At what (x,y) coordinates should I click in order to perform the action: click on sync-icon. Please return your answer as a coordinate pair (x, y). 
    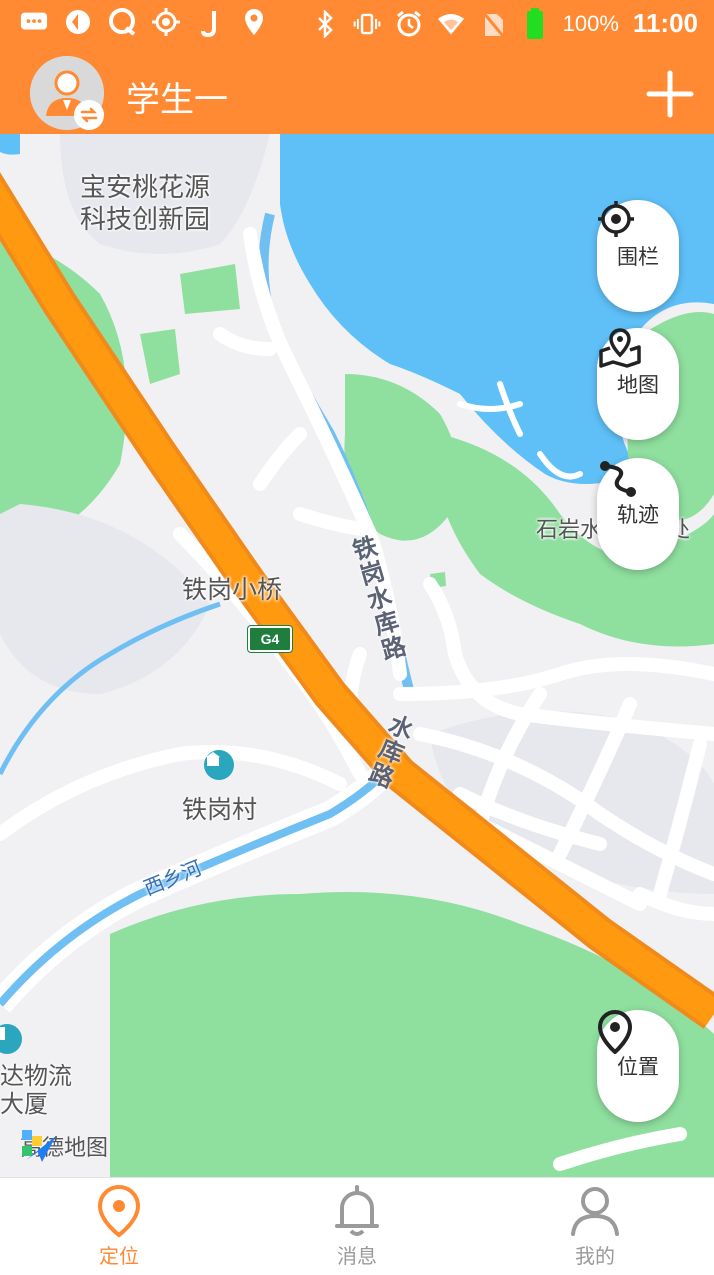
    Looking at the image, I should click on (78, 22).